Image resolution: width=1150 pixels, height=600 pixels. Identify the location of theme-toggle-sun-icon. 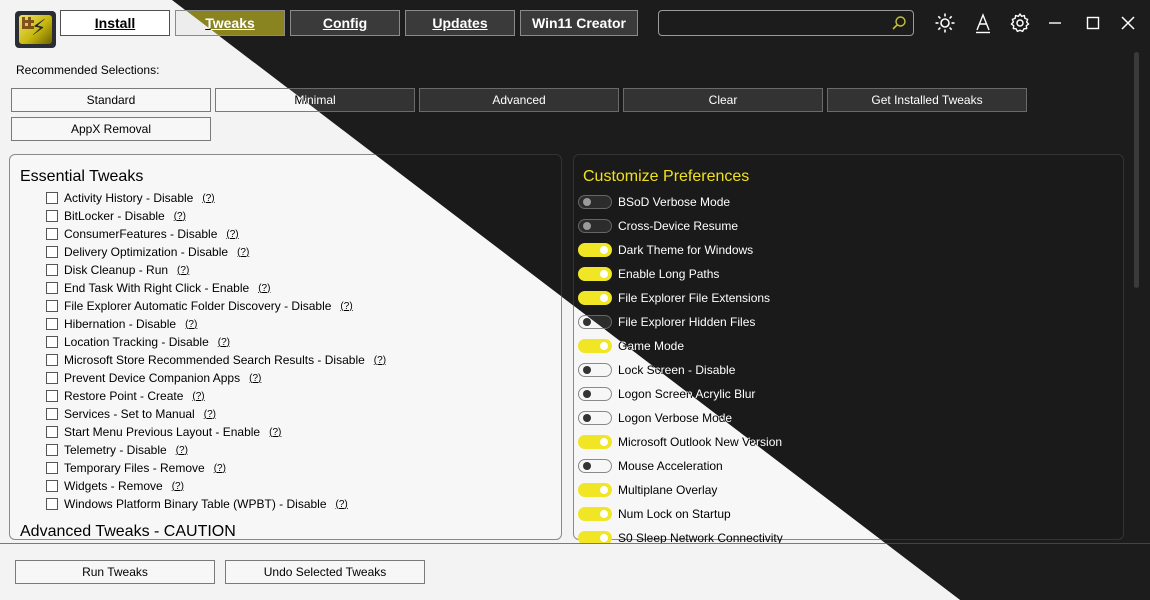
(945, 23).